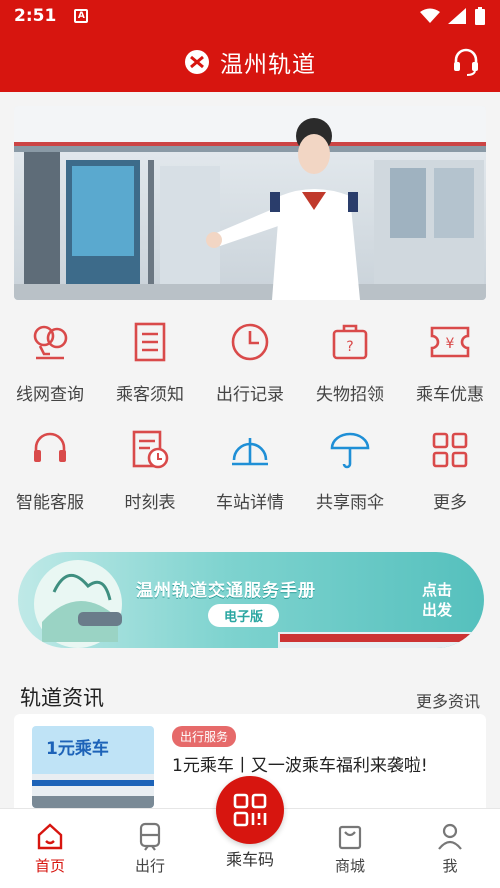 This screenshot has width=500, height=888. I want to click on manual-tag: 电子版, so click(244, 615).